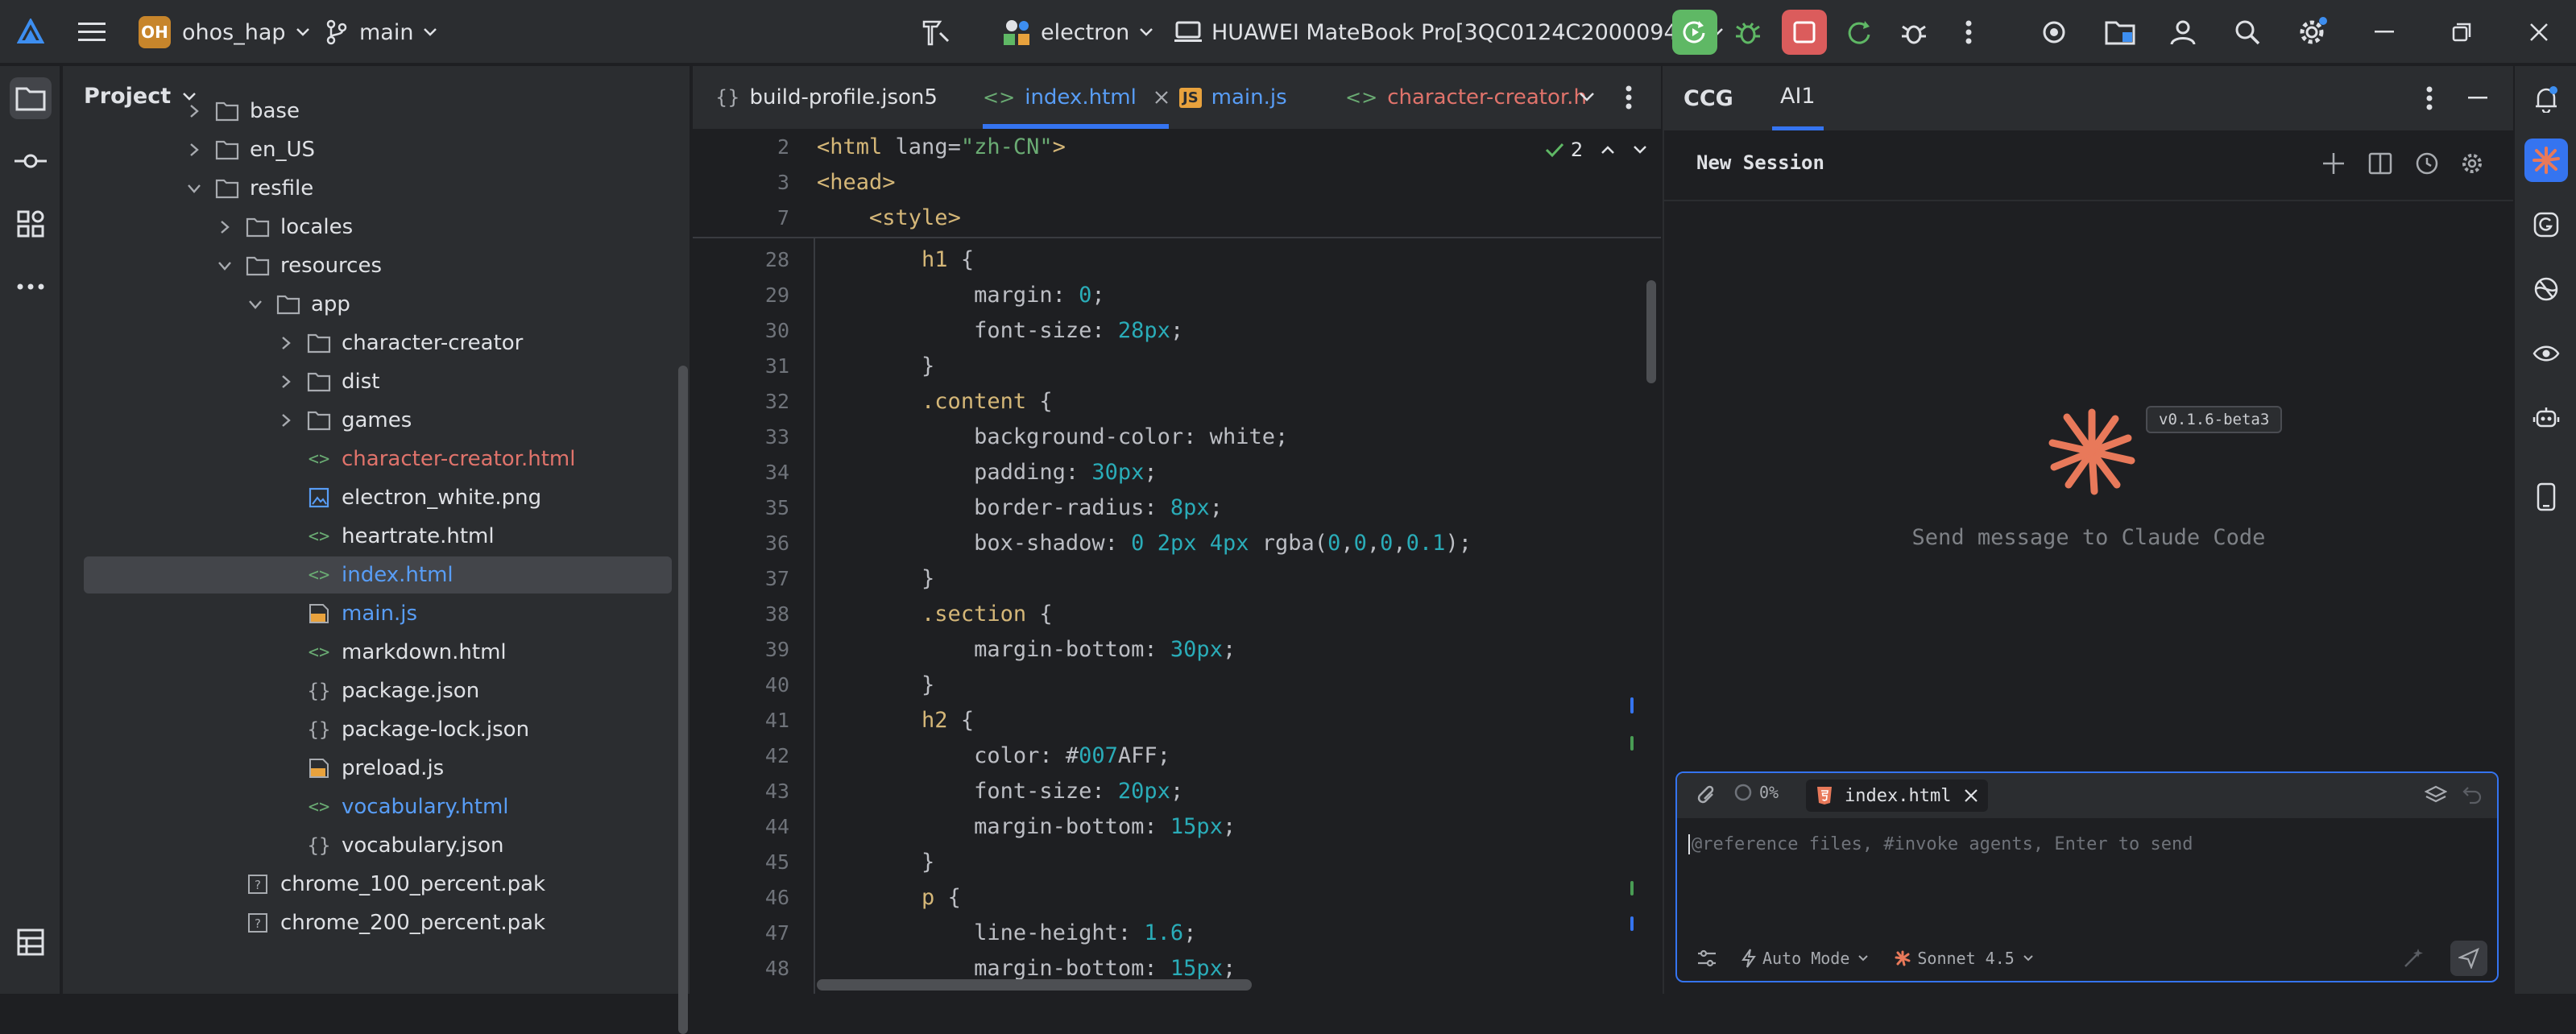 This screenshot has height=1034, width=2576. What do you see at coordinates (378, 420) in the screenshot?
I see `tree-folder: games` at bounding box center [378, 420].